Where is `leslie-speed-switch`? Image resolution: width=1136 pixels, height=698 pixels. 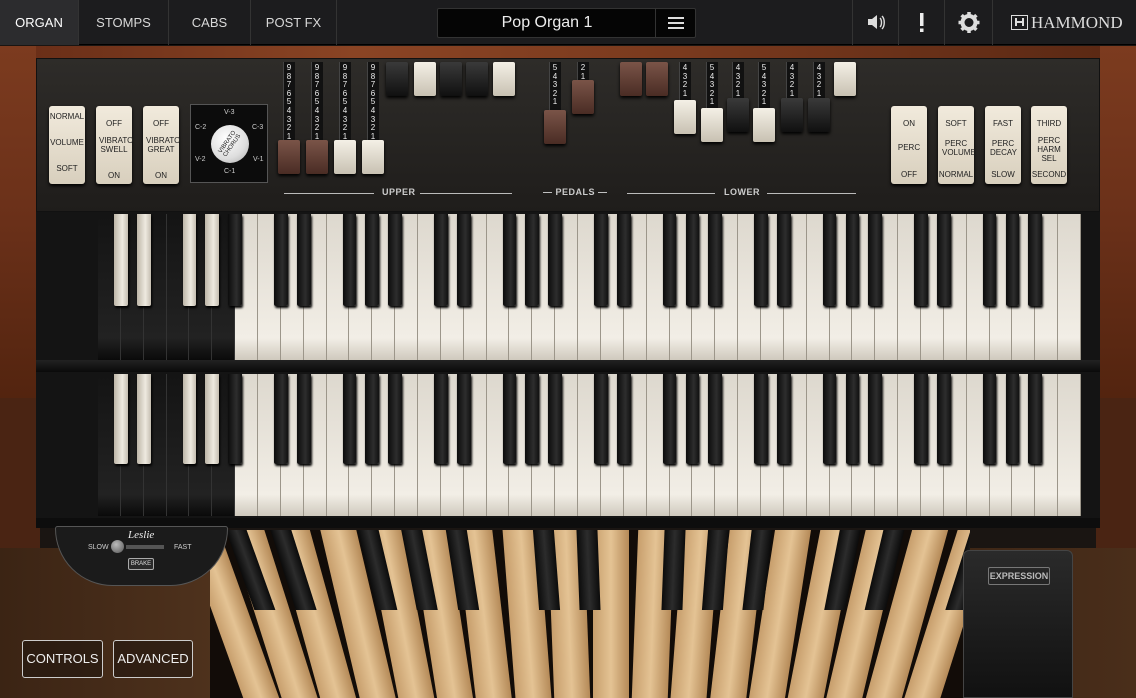
leslie-speed-switch is located at coordinates (117, 546).